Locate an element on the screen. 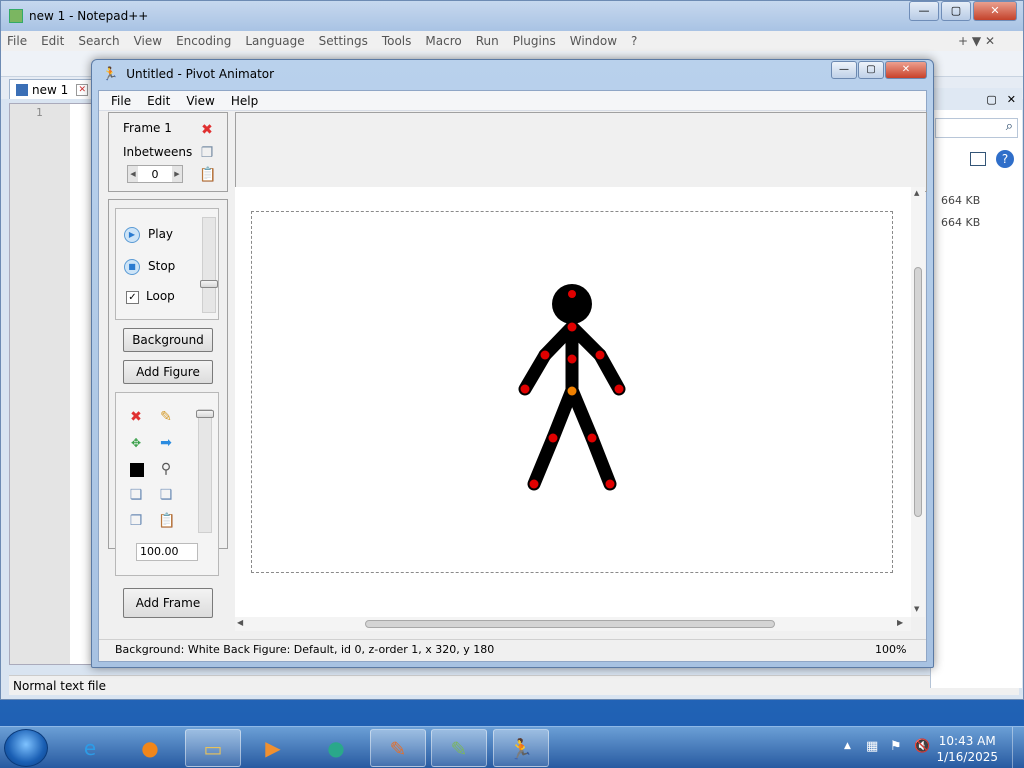  background-button: Background is located at coordinates (168, 340).